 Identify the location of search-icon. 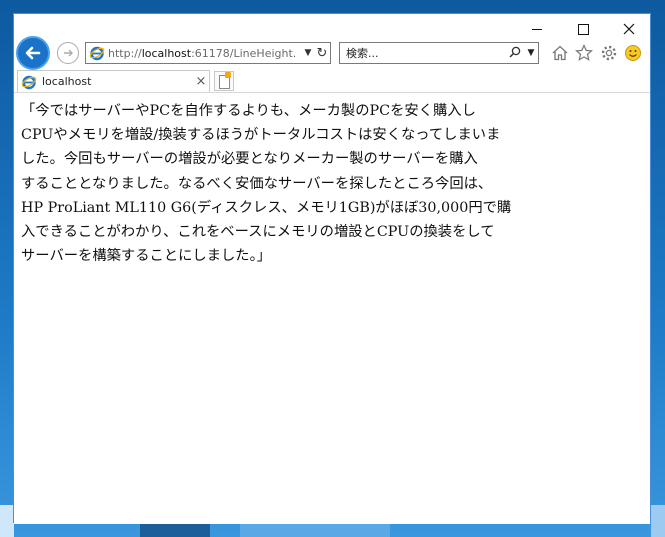
(515, 53).